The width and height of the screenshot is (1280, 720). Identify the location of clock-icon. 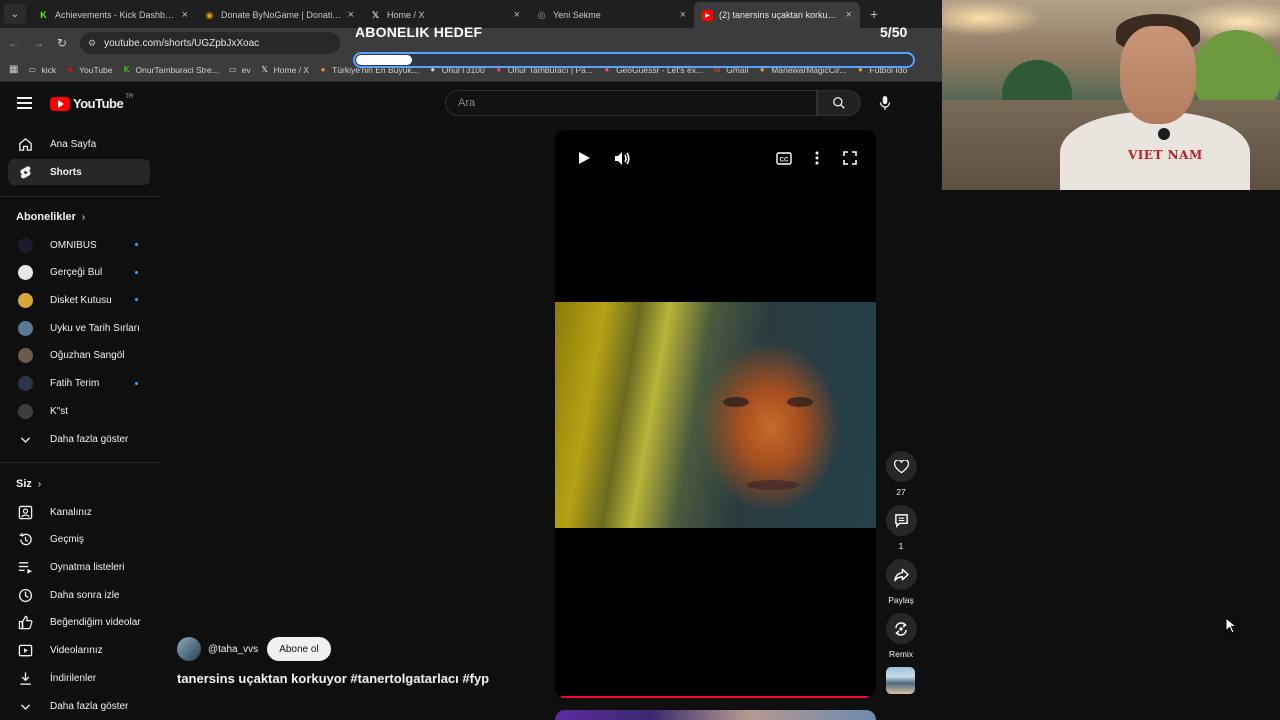
(25, 595).